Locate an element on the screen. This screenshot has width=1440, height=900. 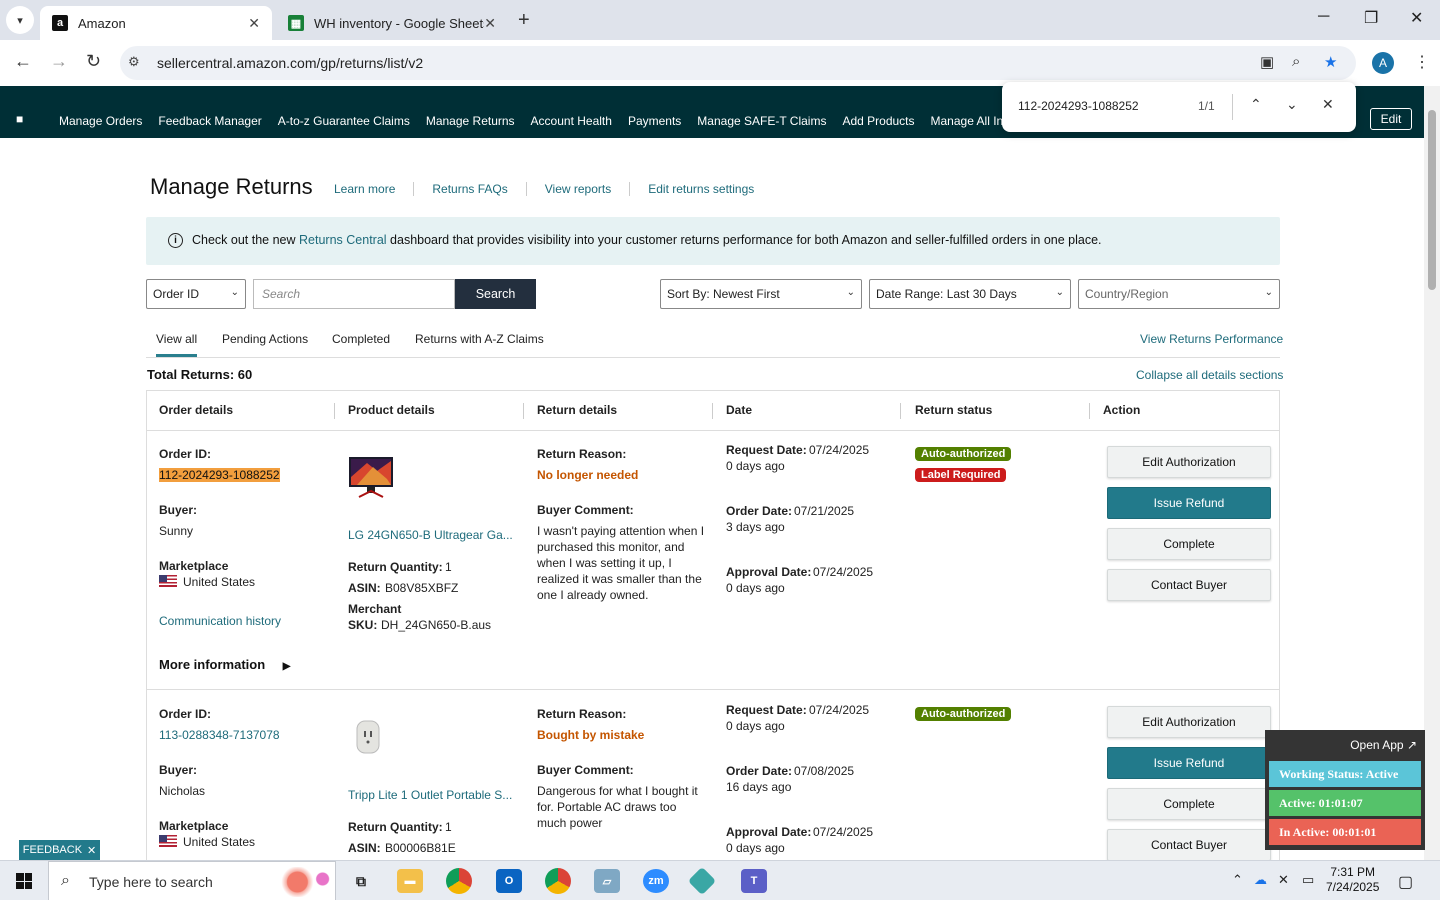
tab-title: WH inventory - Google Sheets is located at coordinates (399, 23).